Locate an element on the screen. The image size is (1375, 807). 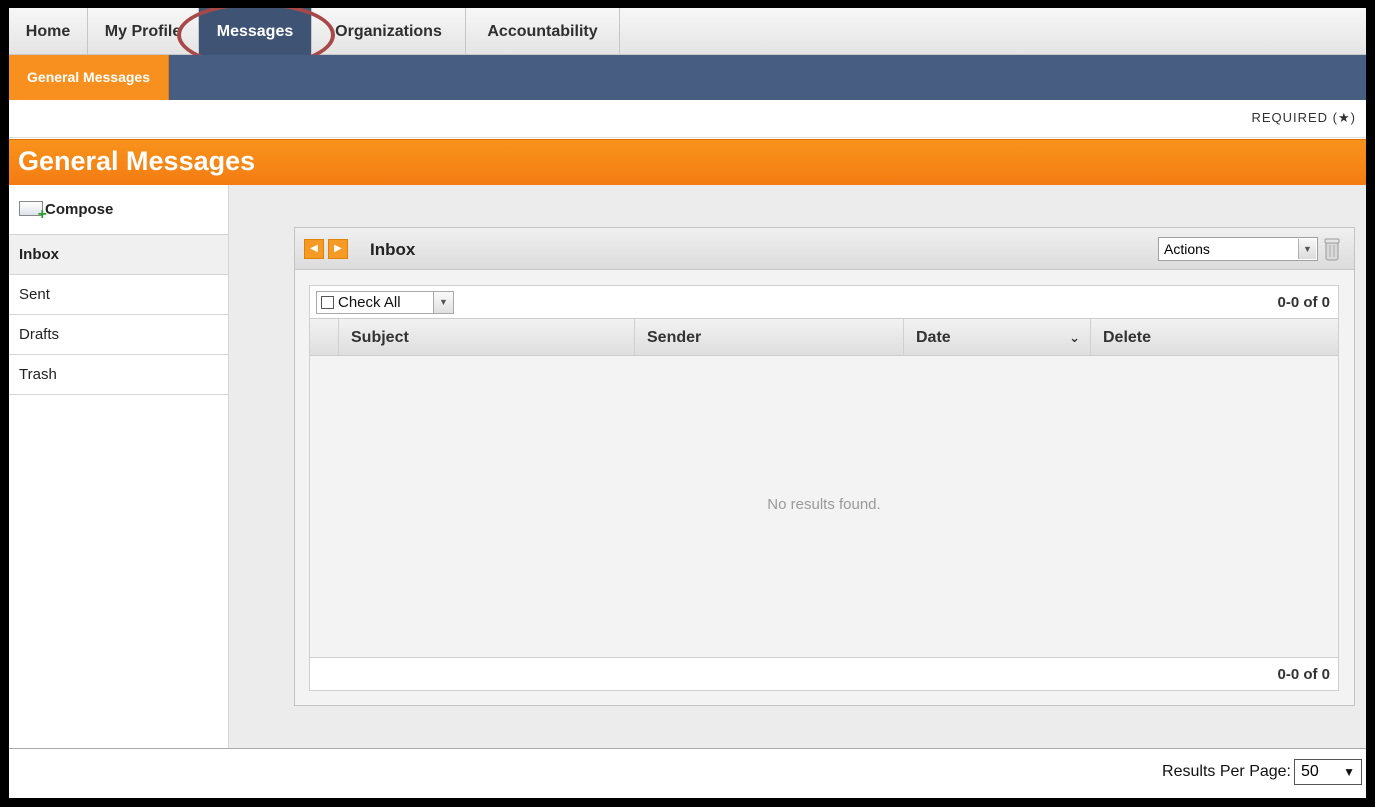
sub-nav: General Messages is located at coordinates (687, 77).